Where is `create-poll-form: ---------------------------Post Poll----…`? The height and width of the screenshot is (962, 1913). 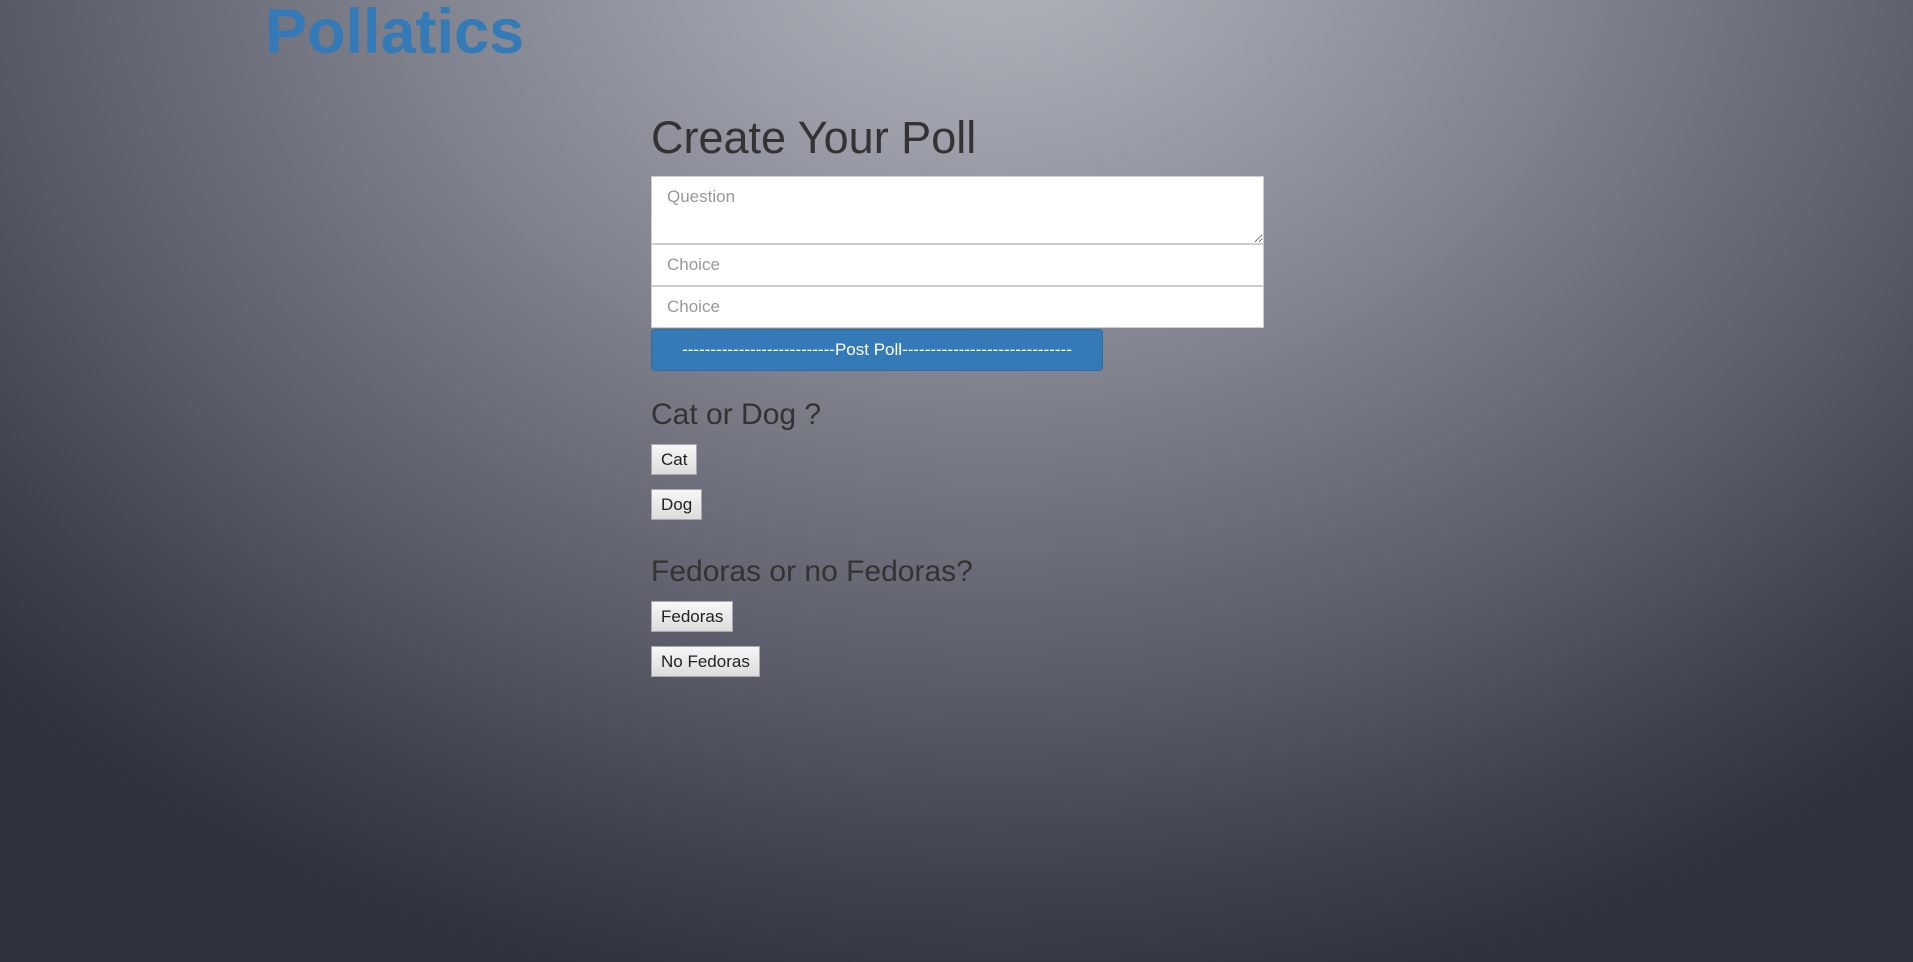
create-poll-form: ---------------------------Post Poll----… is located at coordinates (957, 273).